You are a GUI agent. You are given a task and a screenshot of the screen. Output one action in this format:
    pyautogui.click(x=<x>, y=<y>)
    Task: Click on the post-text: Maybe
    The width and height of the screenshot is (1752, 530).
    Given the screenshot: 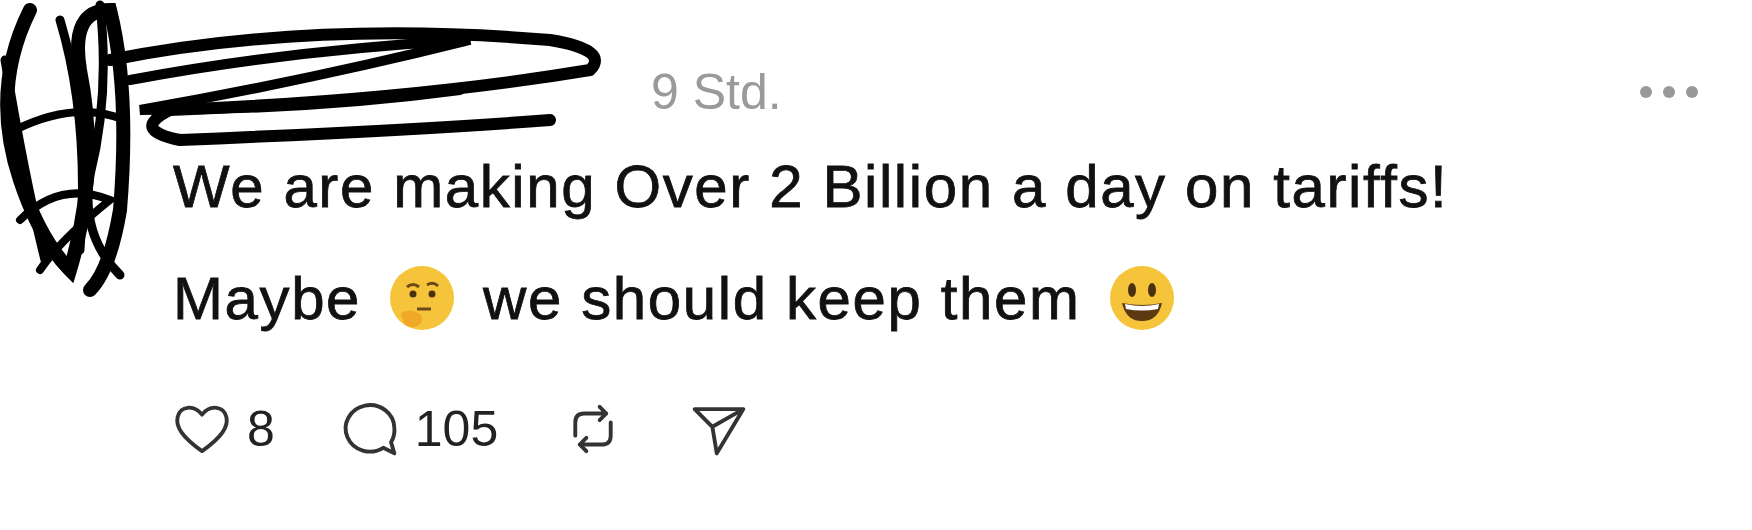 What is the action you would take?
    pyautogui.click(x=267, y=298)
    